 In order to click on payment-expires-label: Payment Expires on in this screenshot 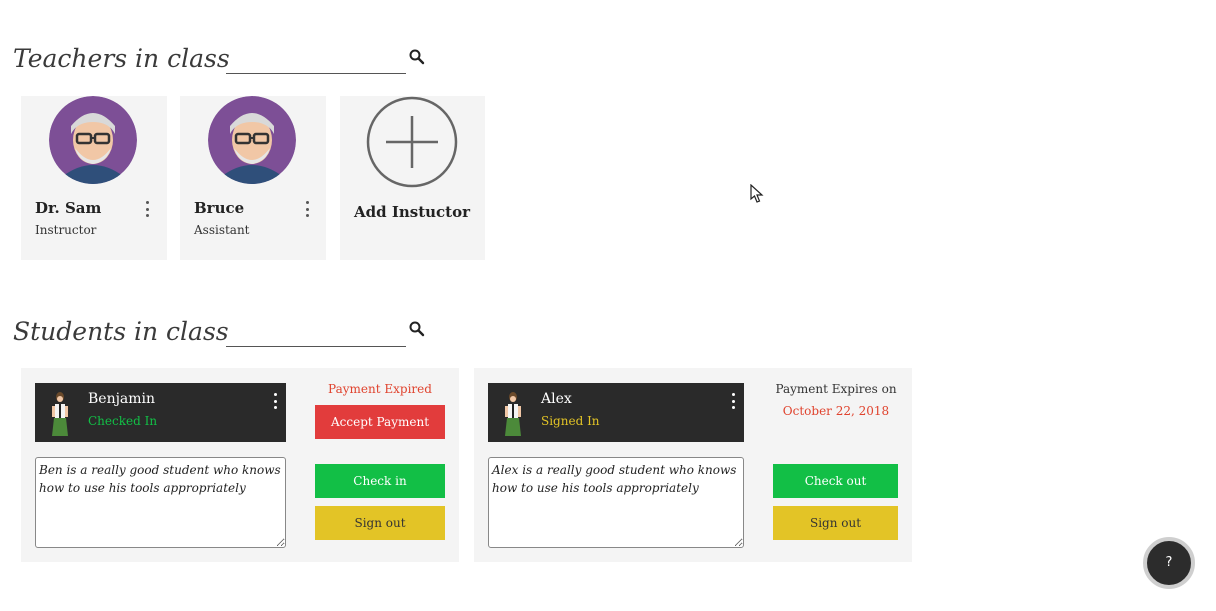, I will do `click(836, 389)`.